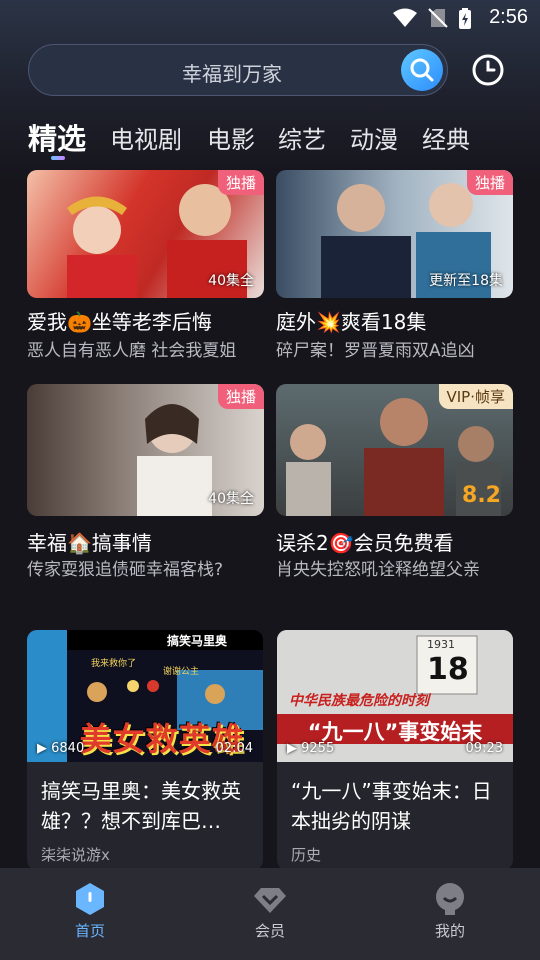 The width and height of the screenshot is (540, 960). Describe the element at coordinates (114, 664) in the screenshot. I see `thumbnail-bubble-text: 我来救你了` at that location.